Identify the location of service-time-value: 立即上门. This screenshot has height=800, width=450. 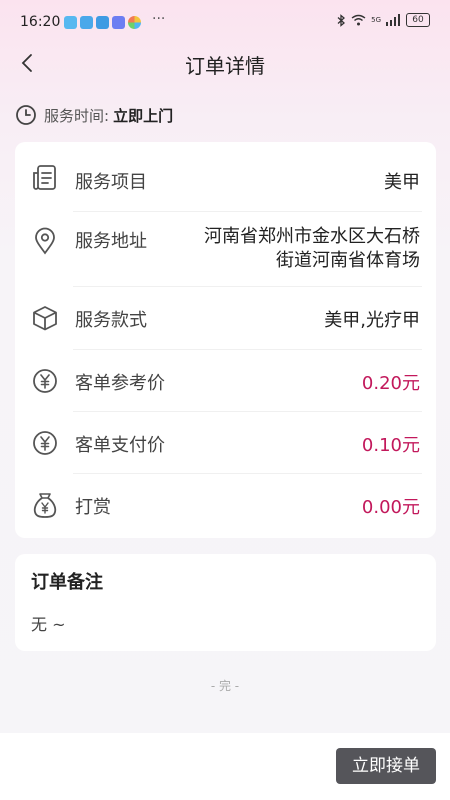
(143, 115).